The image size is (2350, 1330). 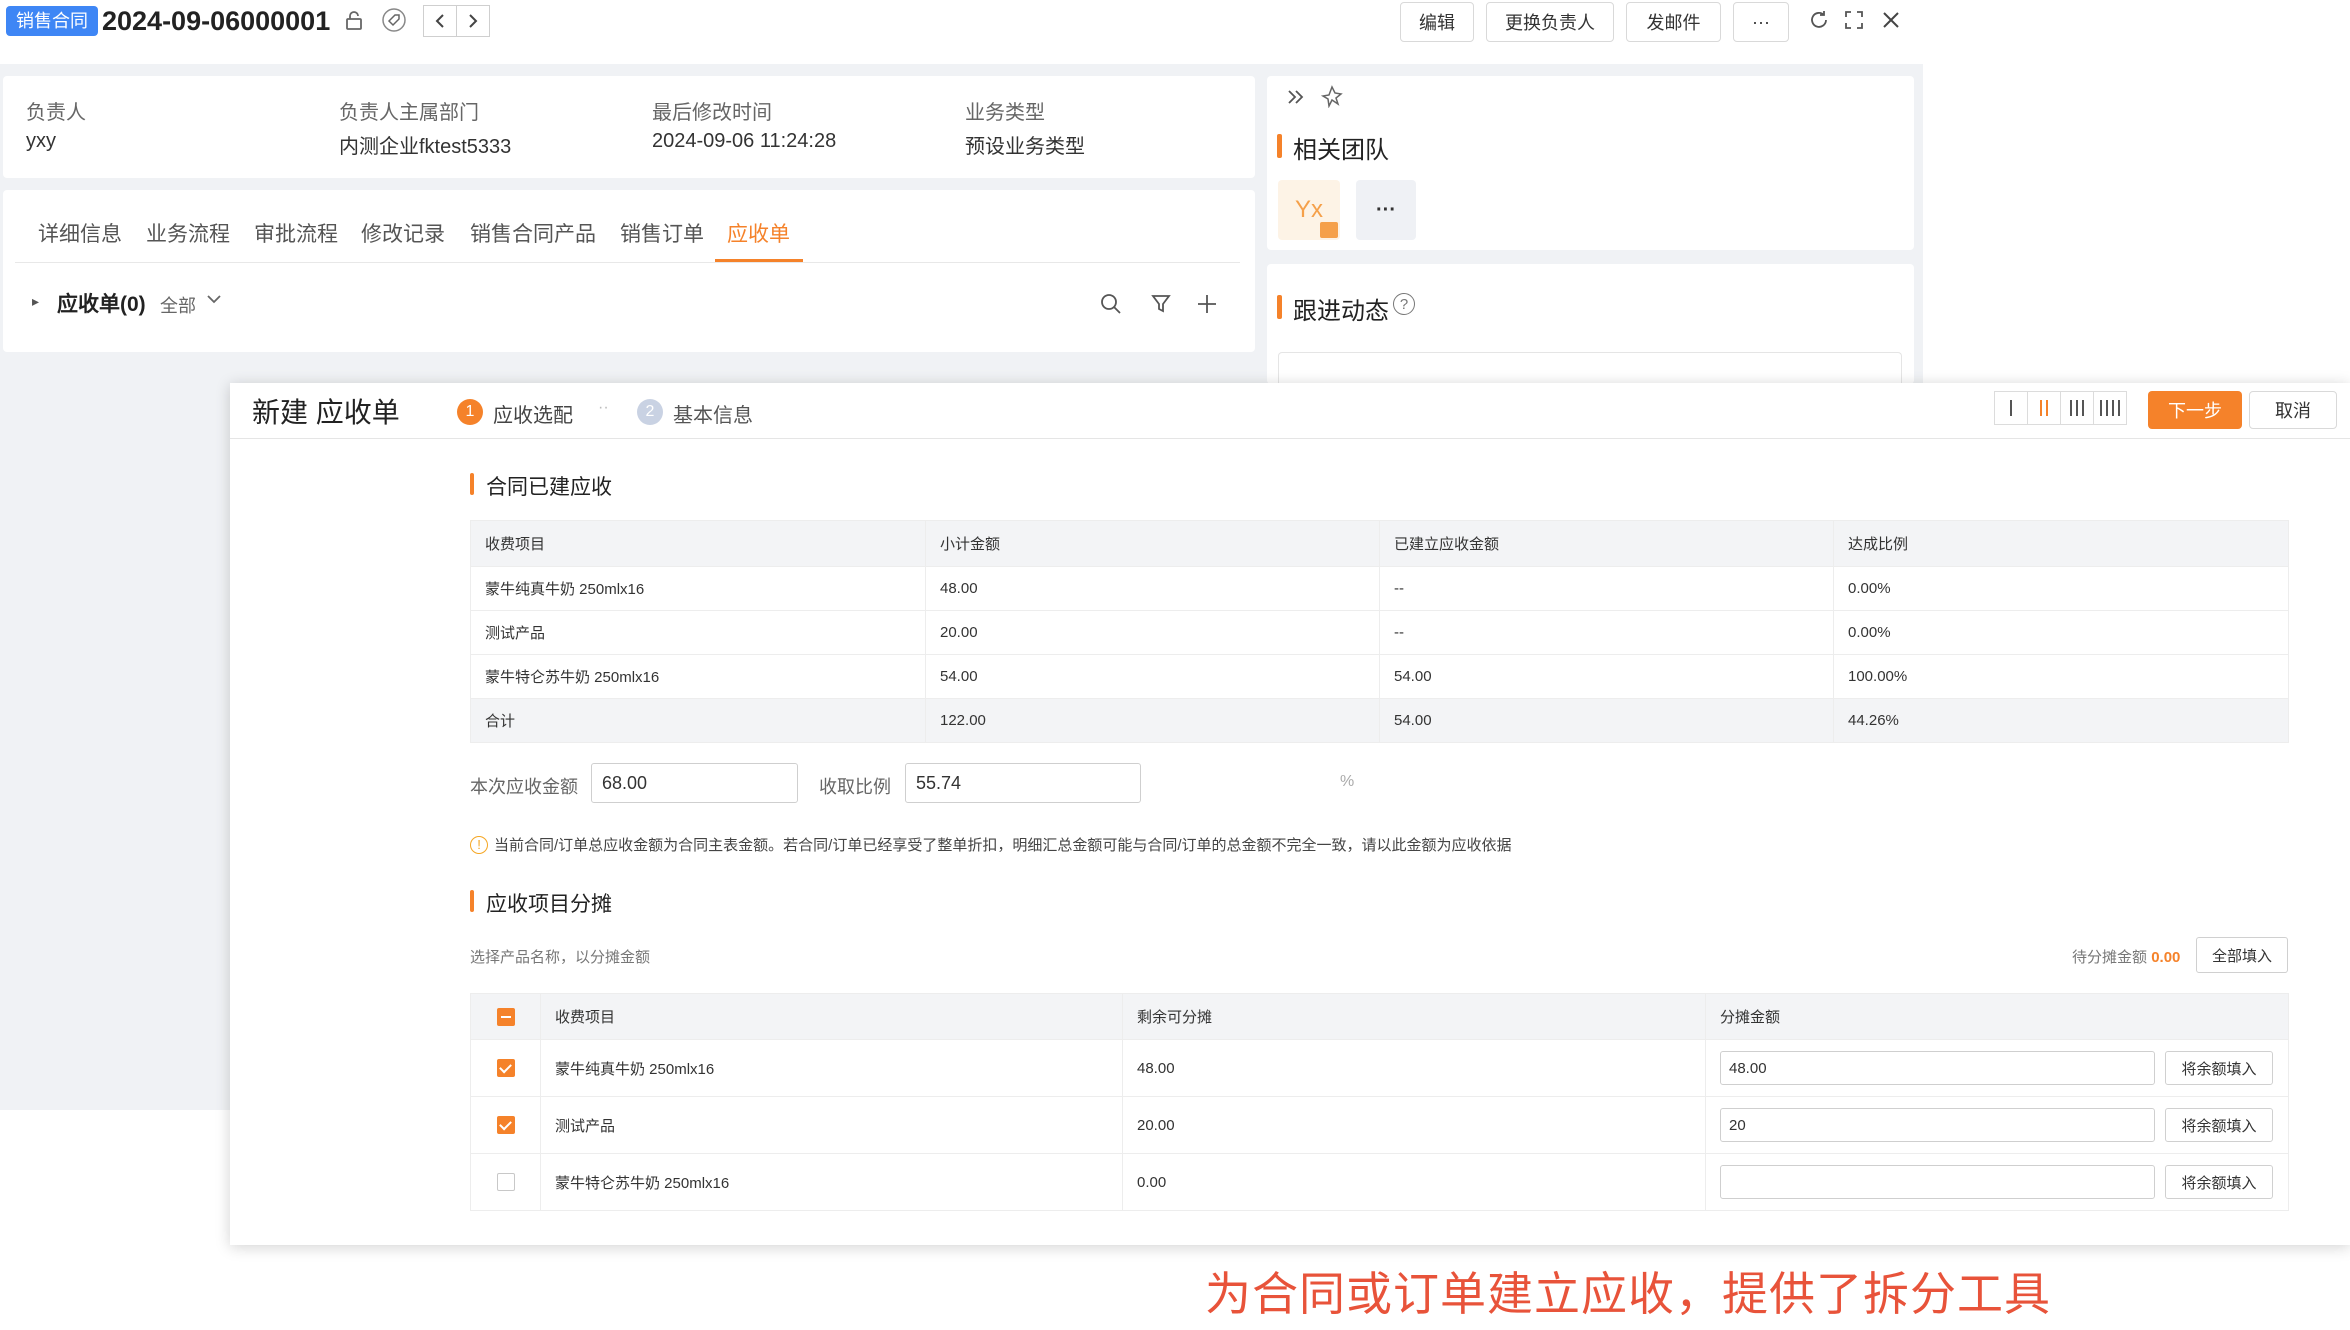 What do you see at coordinates (1005, 113) in the screenshot?
I see `business-type-label: 业务类型` at bounding box center [1005, 113].